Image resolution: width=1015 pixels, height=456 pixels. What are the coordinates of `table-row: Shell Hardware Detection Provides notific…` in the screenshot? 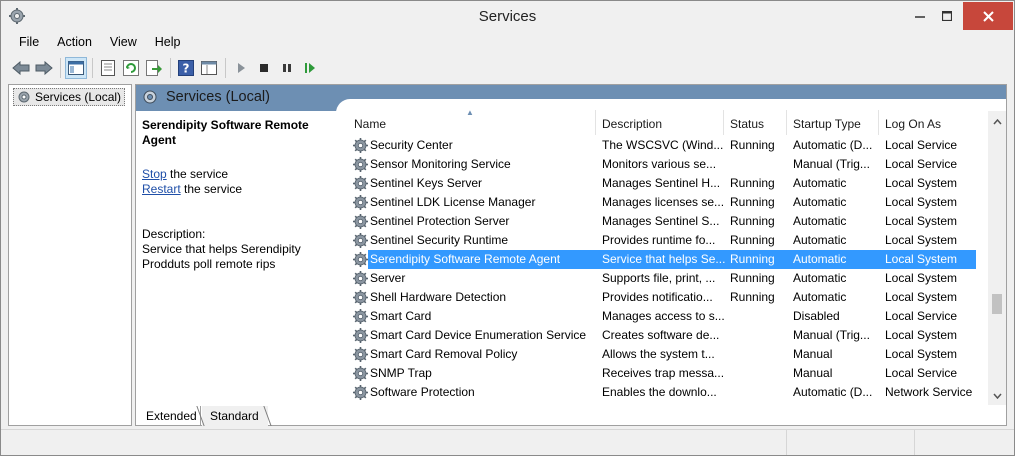 It's located at (663, 297).